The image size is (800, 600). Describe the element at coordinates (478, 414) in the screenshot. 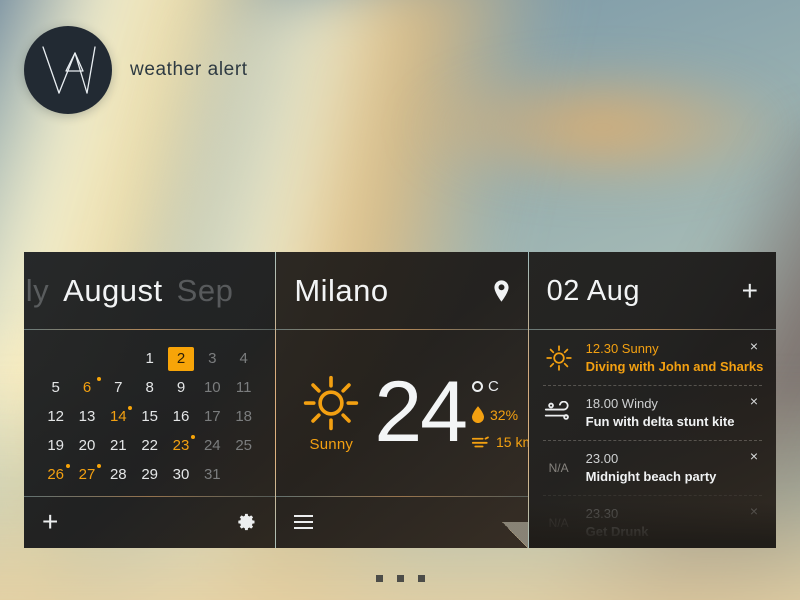

I see `droplet-icon` at that location.